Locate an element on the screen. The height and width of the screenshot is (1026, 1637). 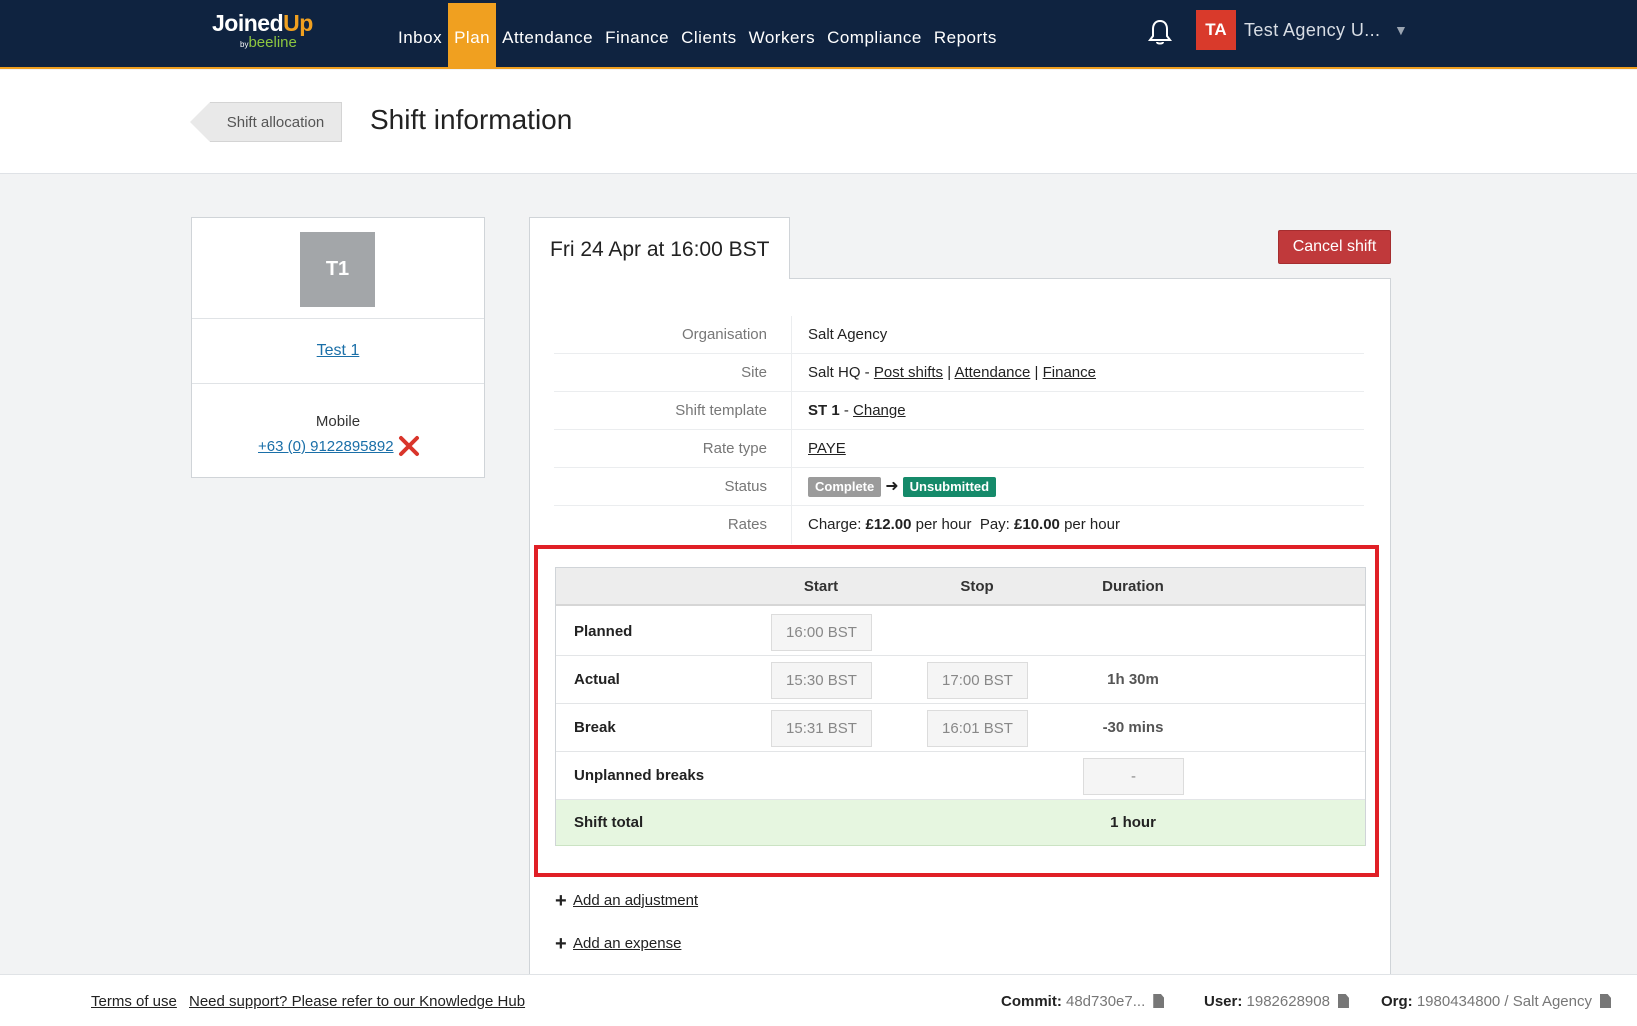
break-duration: -30 mins is located at coordinates (1133, 727).